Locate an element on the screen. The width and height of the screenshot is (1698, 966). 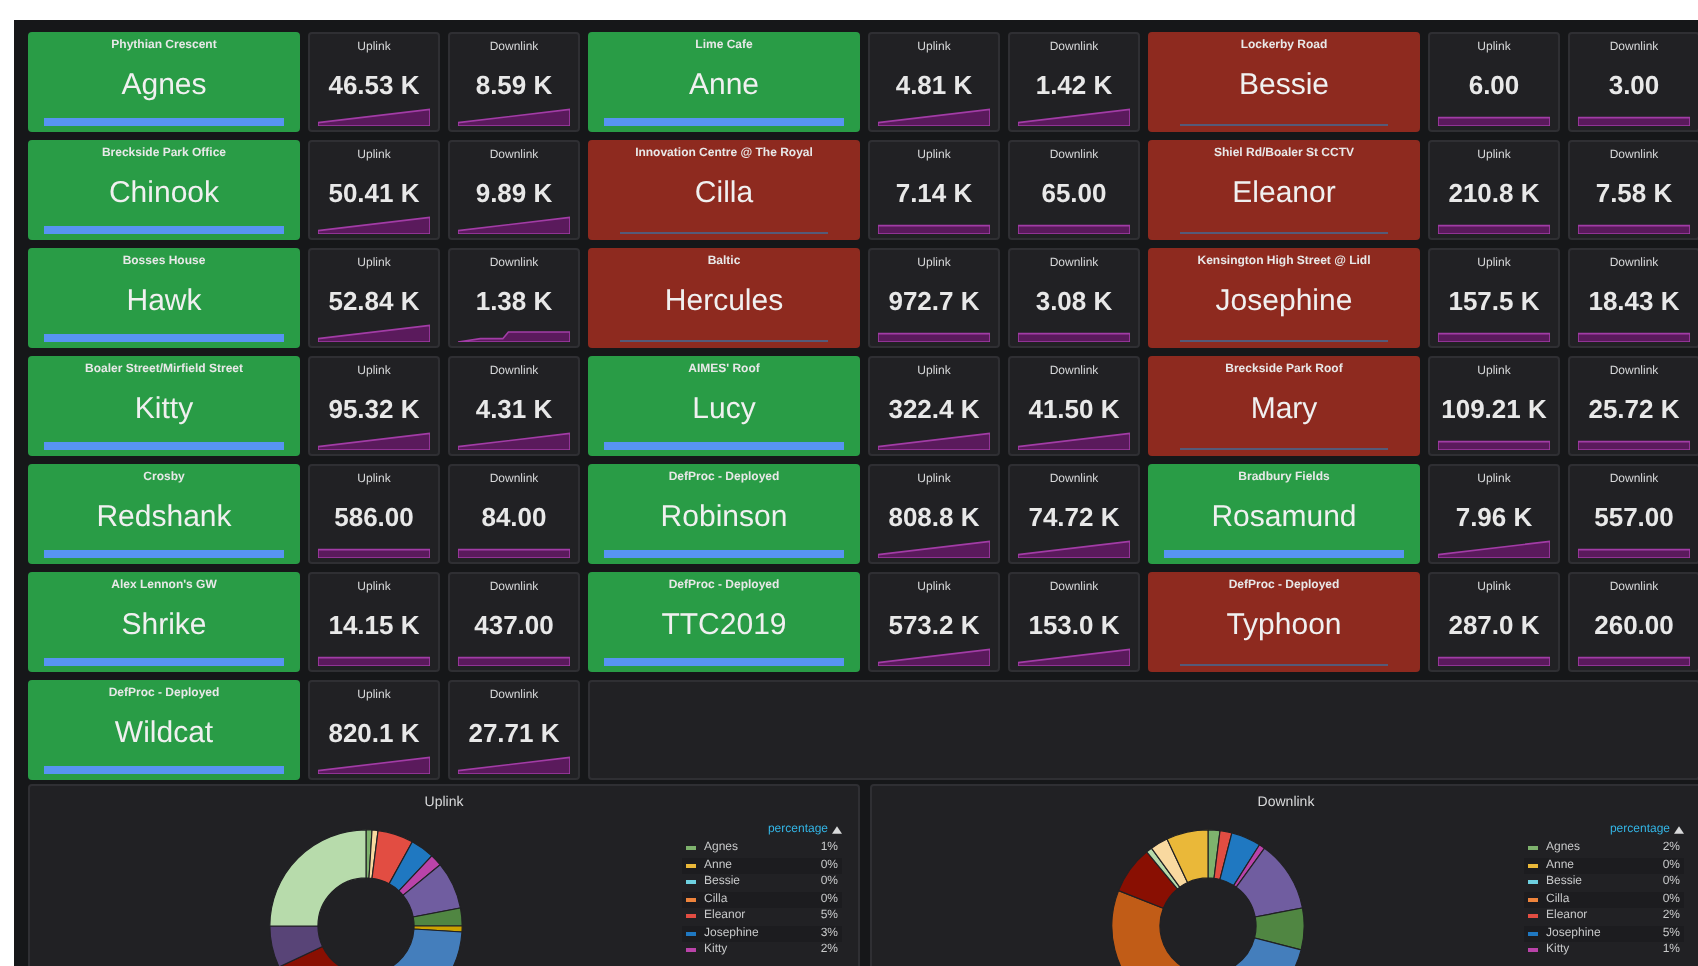
stat-value: 50.41 K is located at coordinates (374, 193).